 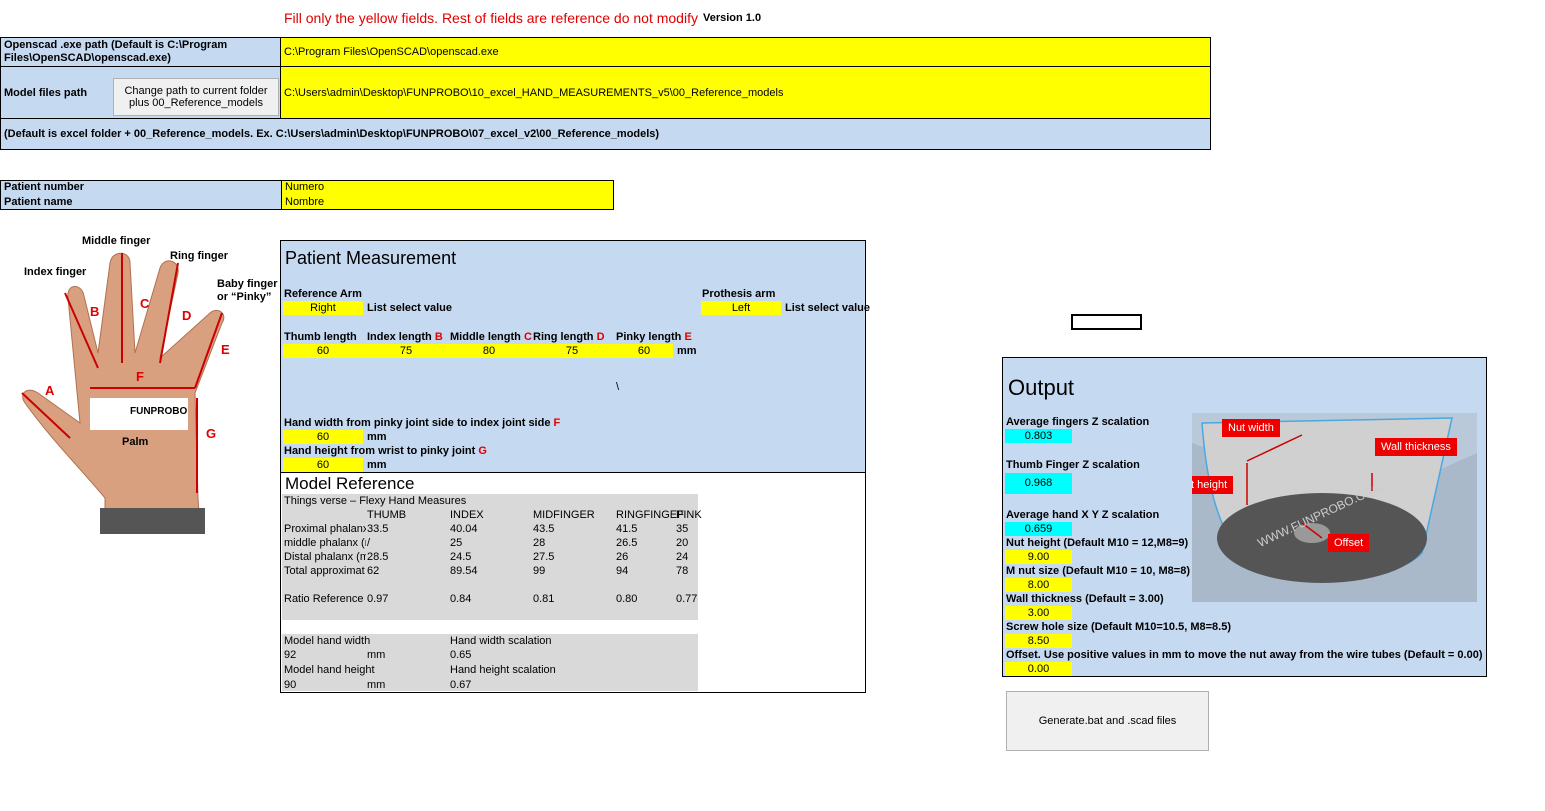 I want to click on row-label: Total approximat, so click(x=324, y=571).